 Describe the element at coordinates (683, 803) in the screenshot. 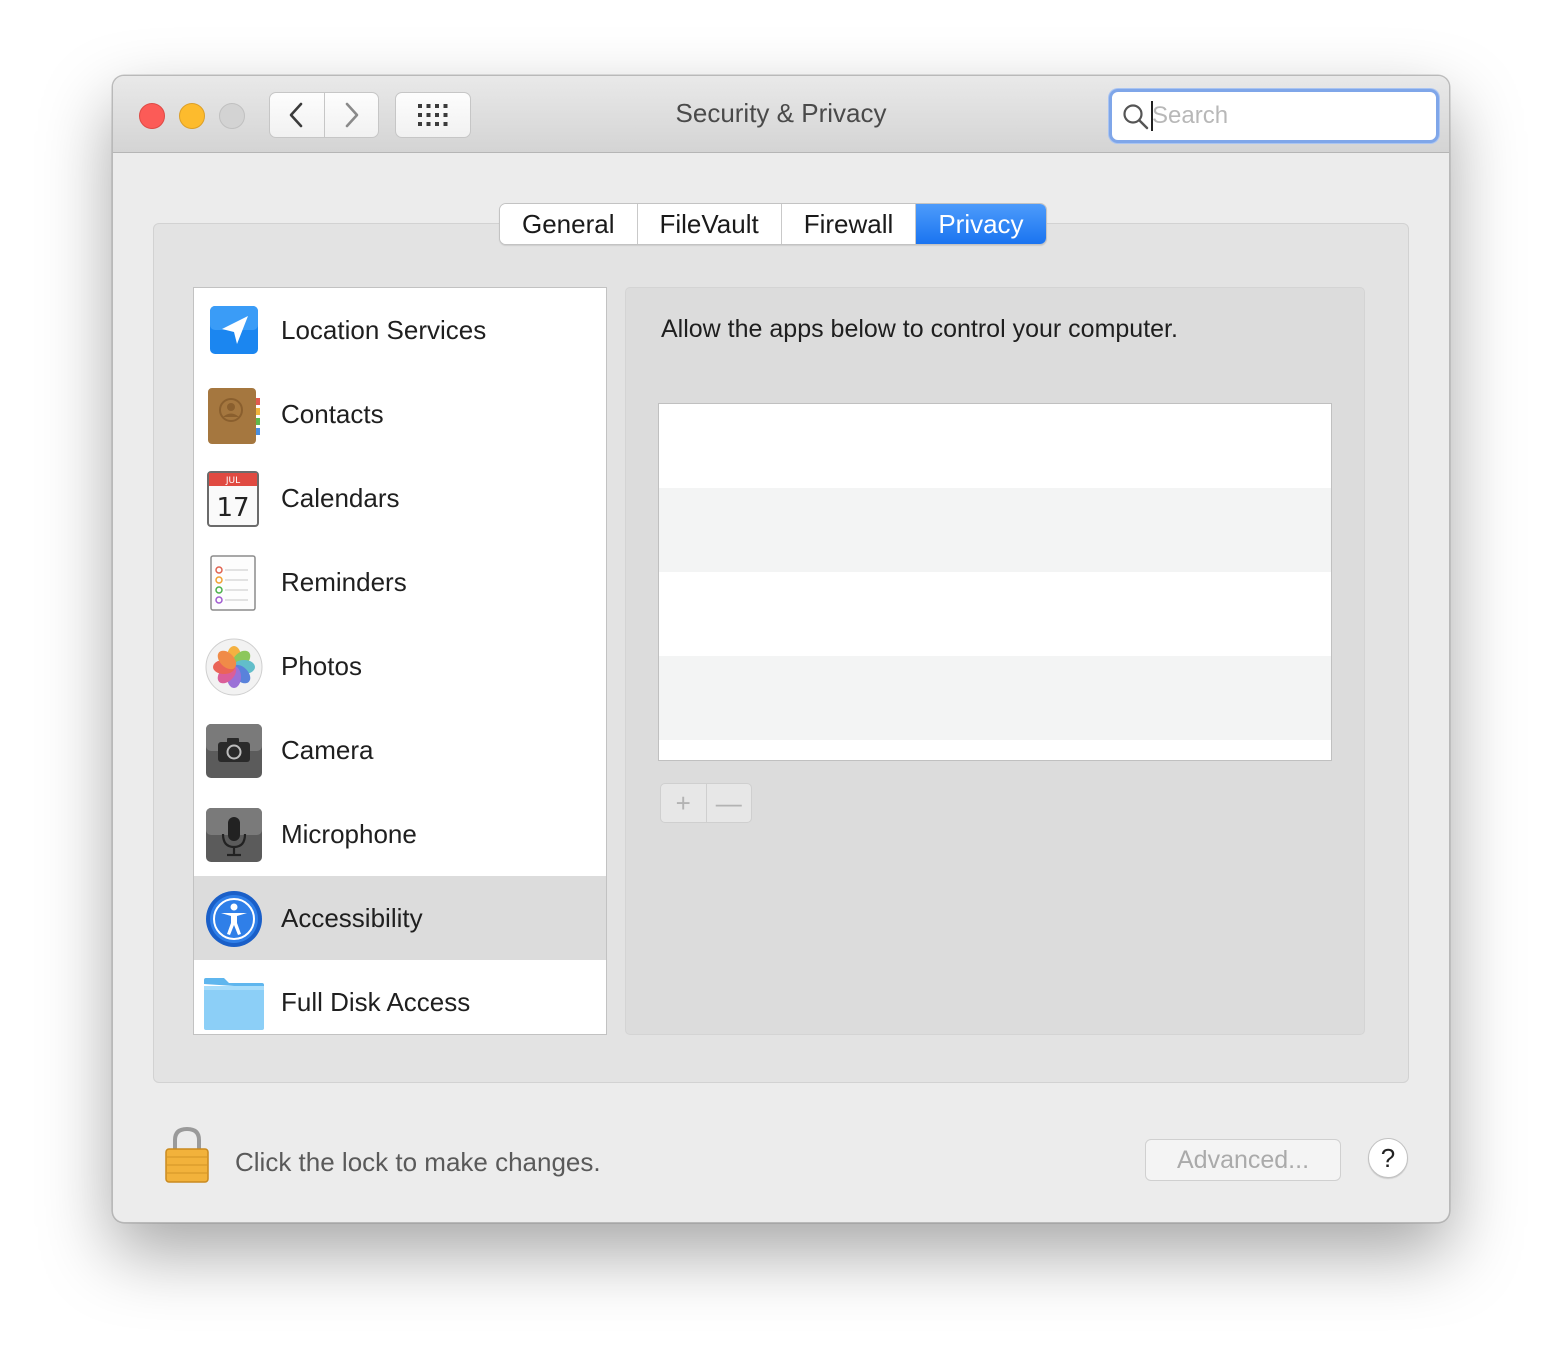

I see `add-app-button: +` at that location.